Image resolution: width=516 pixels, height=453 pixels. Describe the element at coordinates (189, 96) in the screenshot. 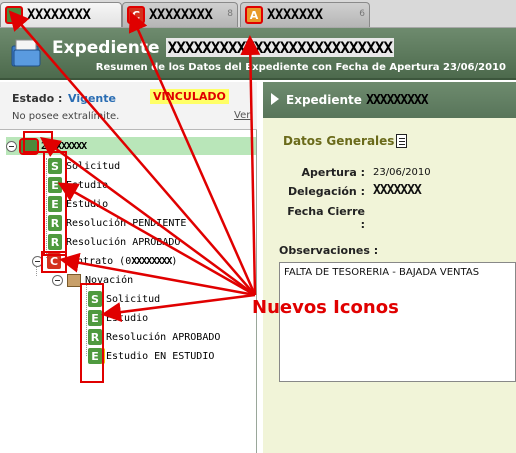

I see `vinculado-badge: VINCULADO` at that location.